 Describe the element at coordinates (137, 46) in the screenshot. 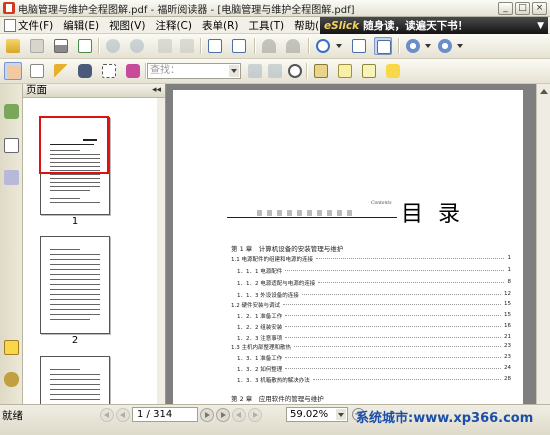

I see `previous-page-icon` at that location.